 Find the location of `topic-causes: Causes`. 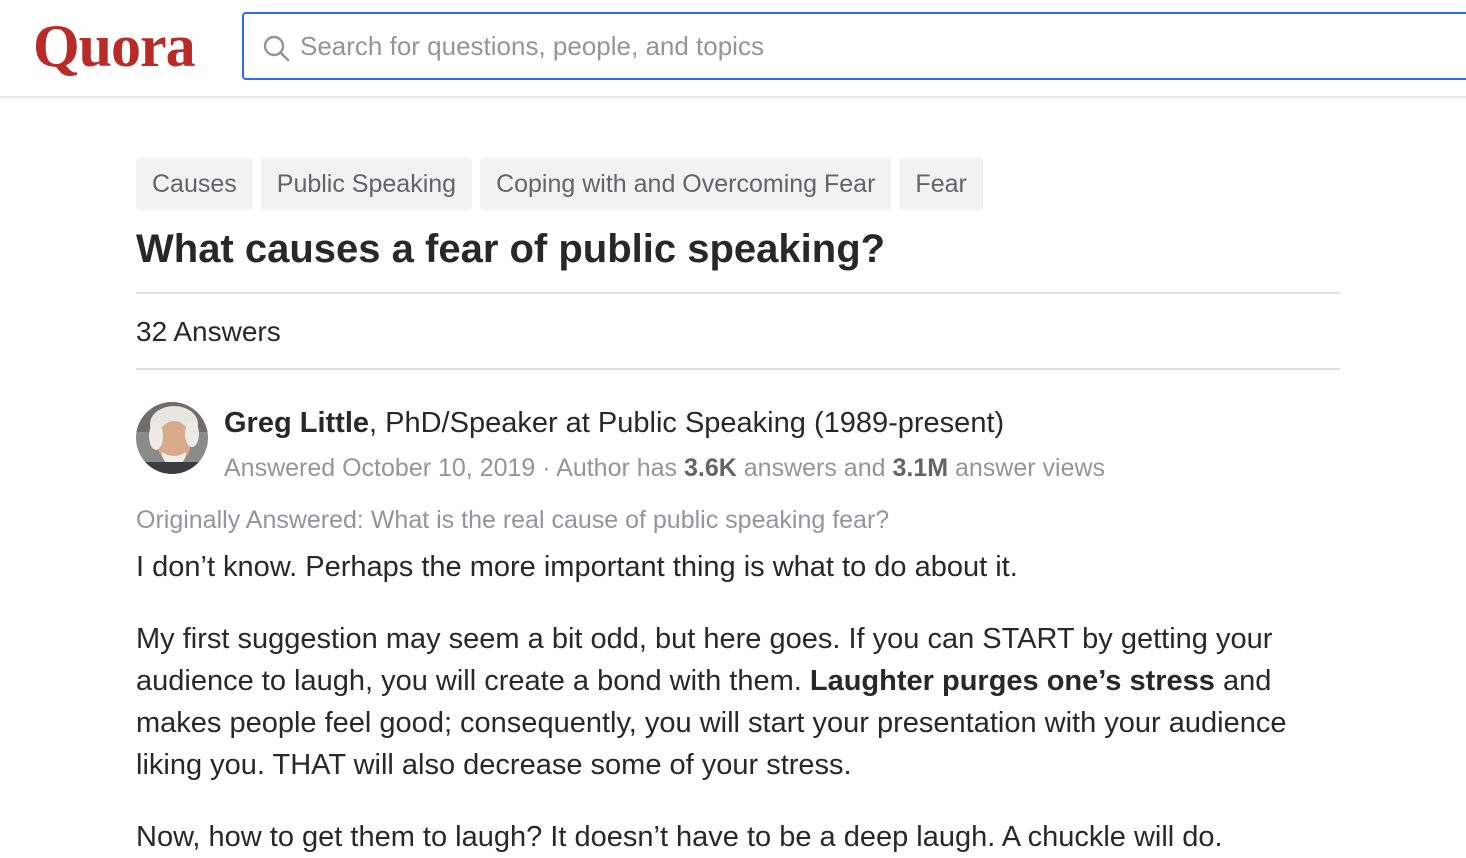

topic-causes: Causes is located at coordinates (194, 184).